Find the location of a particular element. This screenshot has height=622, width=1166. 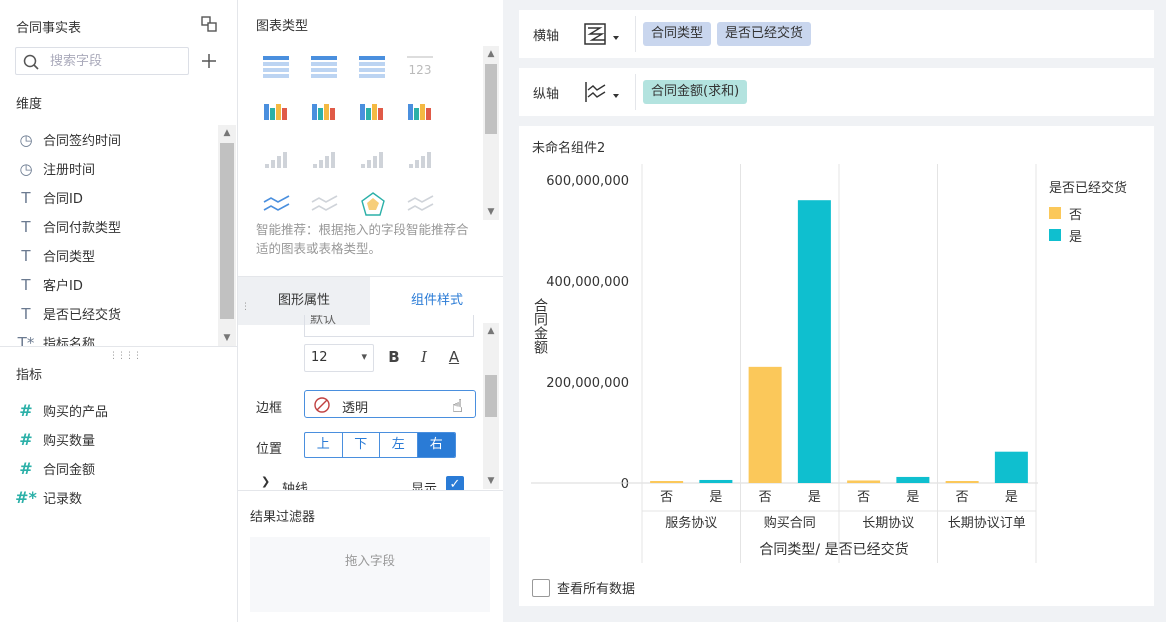

polyline-icon is located at coordinates (325, 204).